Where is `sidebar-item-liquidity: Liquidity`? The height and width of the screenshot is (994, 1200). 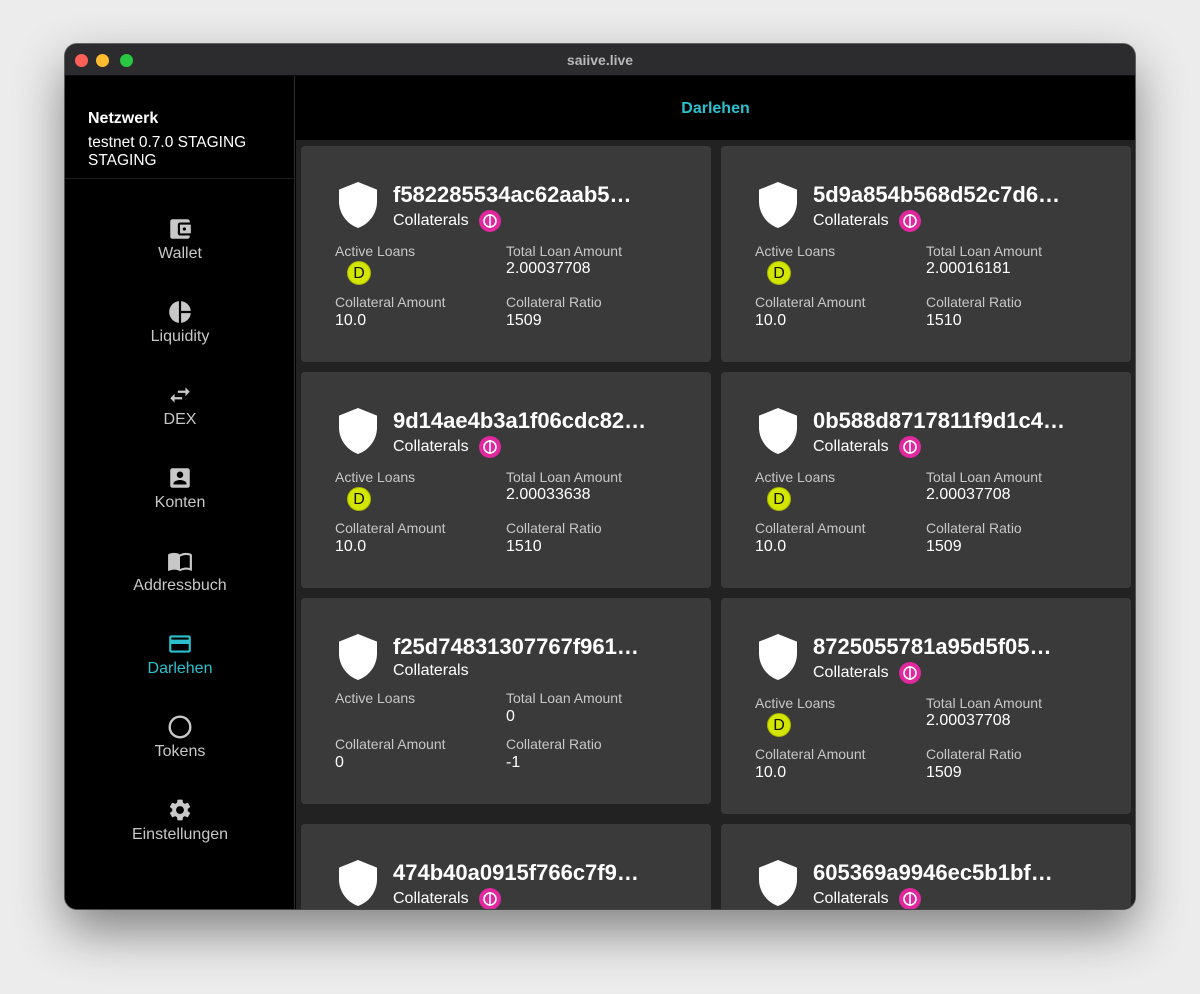 sidebar-item-liquidity: Liquidity is located at coordinates (180, 332).